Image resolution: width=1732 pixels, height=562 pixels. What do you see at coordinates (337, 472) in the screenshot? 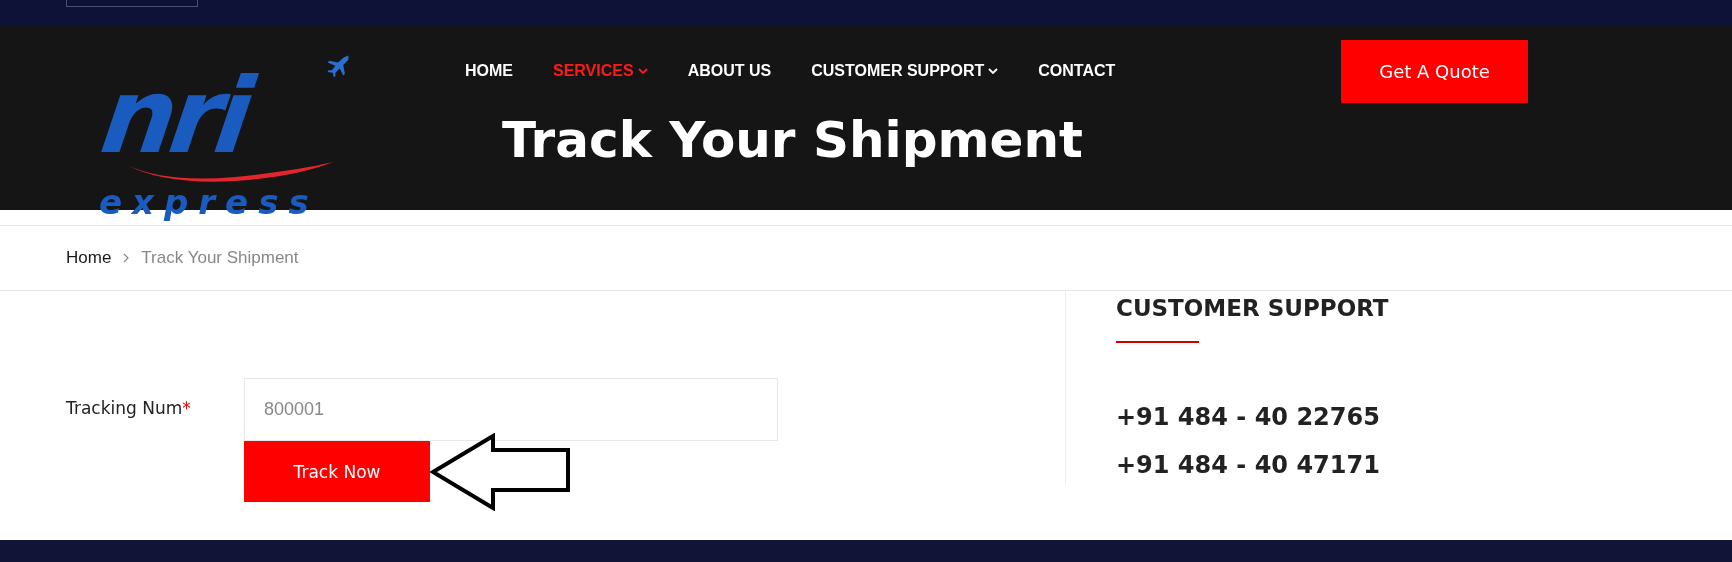
I see `track-now-button: Track Now` at bounding box center [337, 472].